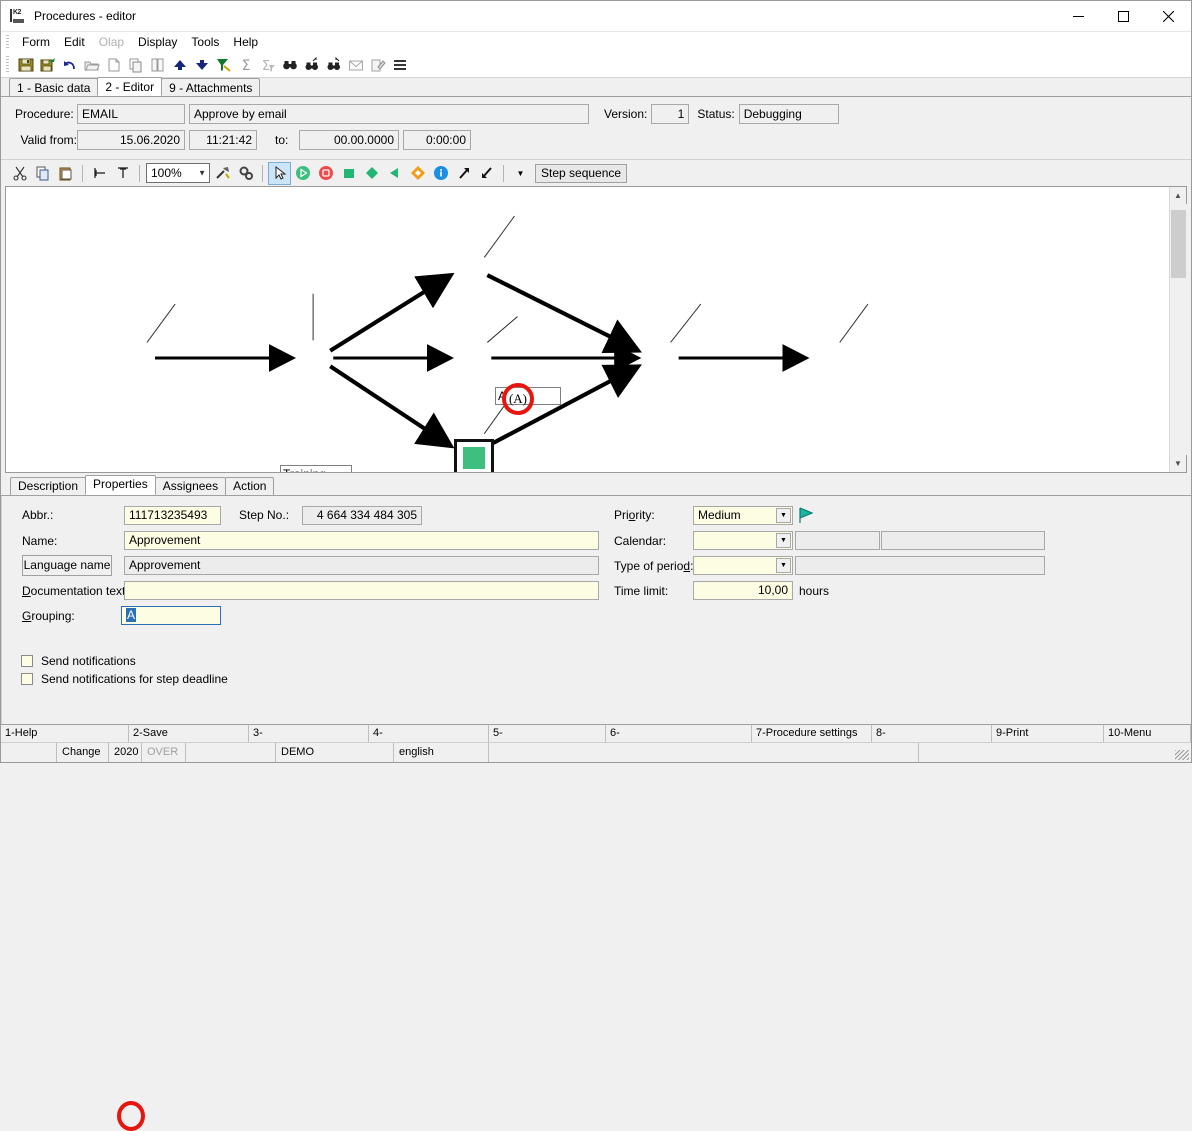 The image size is (1192, 1131). Describe the element at coordinates (932, 733) in the screenshot. I see `fkey-8: 8-` at that location.